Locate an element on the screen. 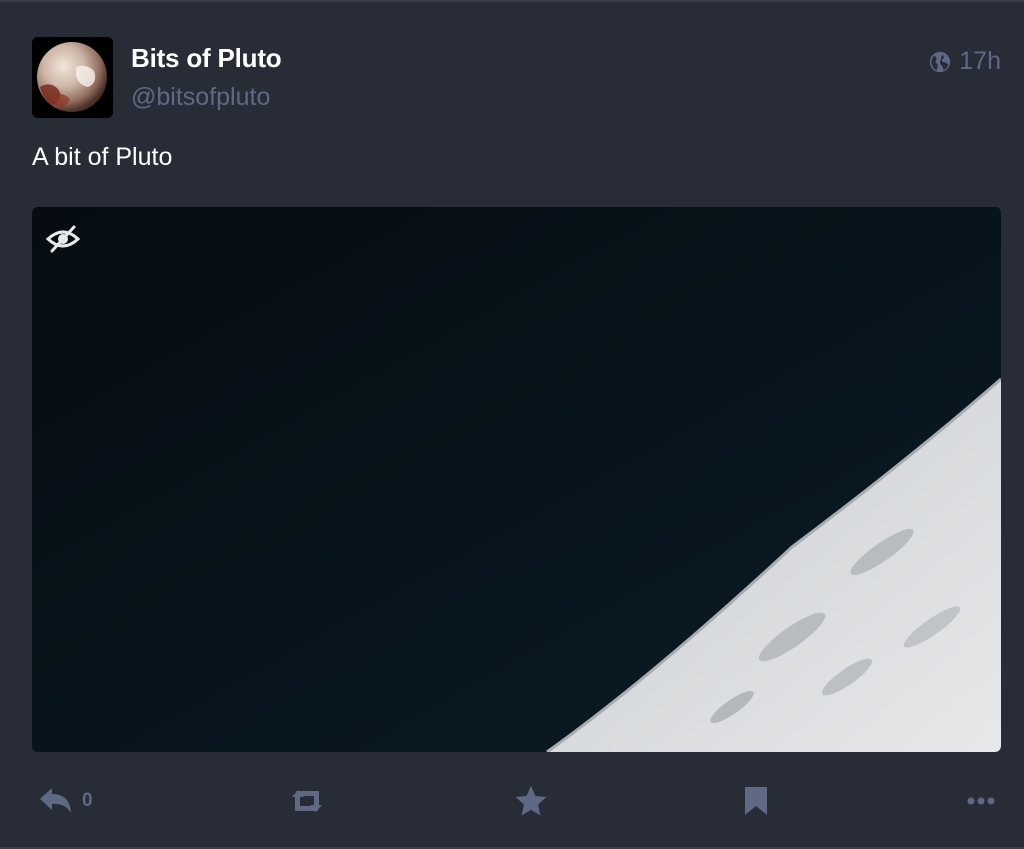  favourite-button is located at coordinates (531, 801).